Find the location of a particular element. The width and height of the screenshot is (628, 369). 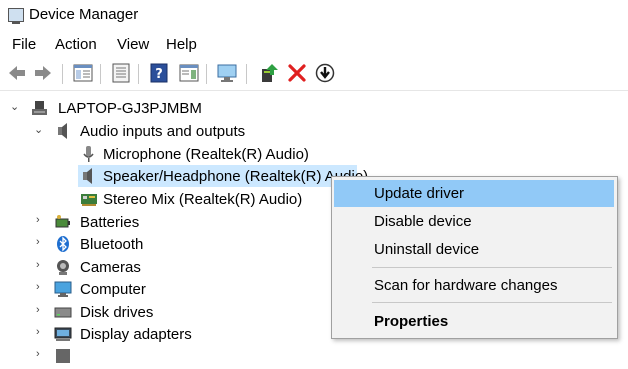

sound-card-icon is located at coordinates (89, 199).